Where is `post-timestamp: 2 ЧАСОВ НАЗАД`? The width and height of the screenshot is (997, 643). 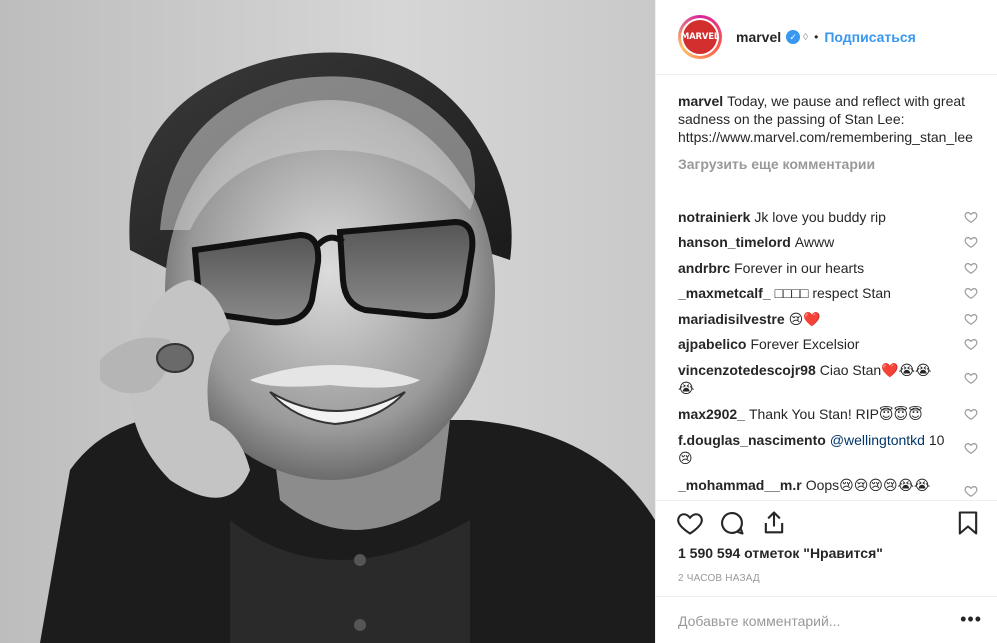 post-timestamp: 2 ЧАСОВ НАЗАД is located at coordinates (719, 578).